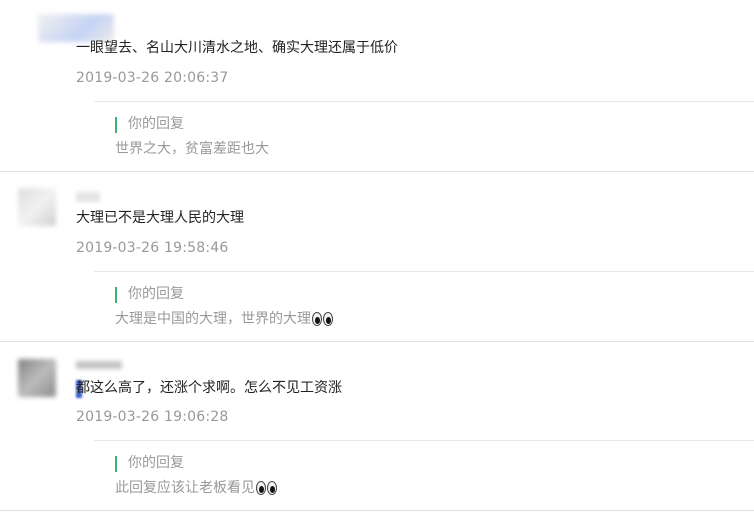  Describe the element at coordinates (237, 48) in the screenshot. I see `comment-content: 一眼望去、名山大川清水之地、确实大理还属于低价` at that location.